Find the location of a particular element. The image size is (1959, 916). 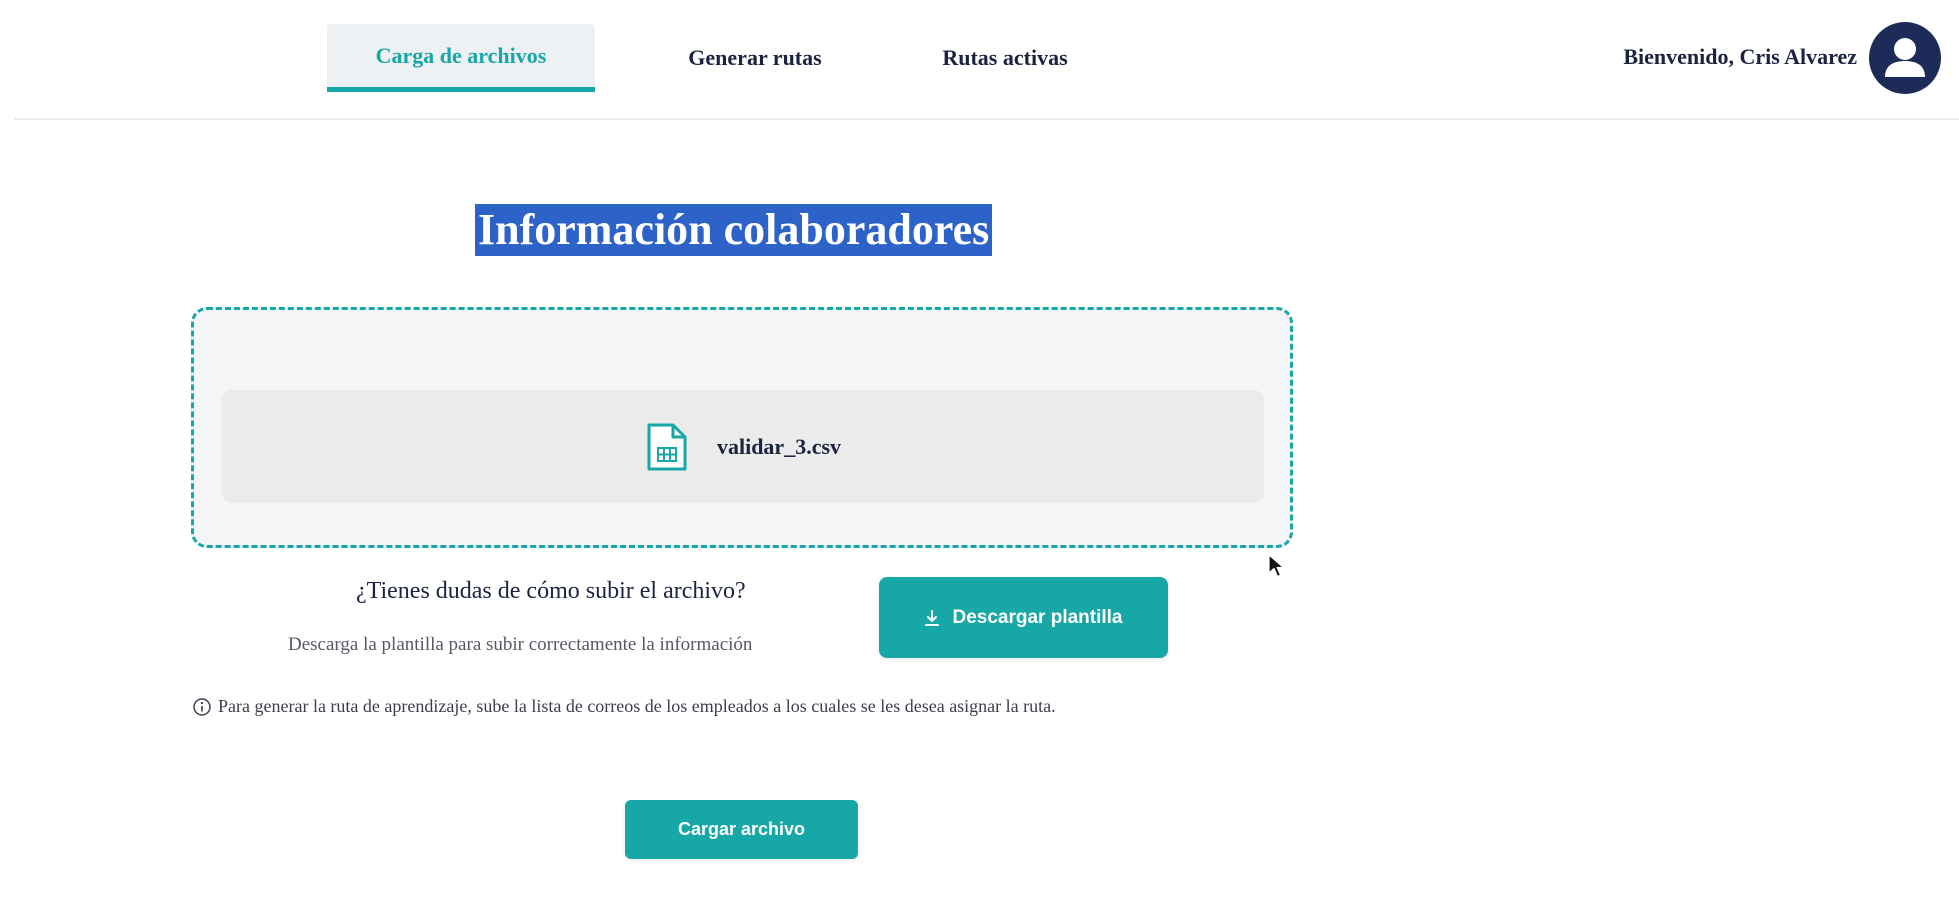

selected-file: validar_3.csv is located at coordinates (743, 446).